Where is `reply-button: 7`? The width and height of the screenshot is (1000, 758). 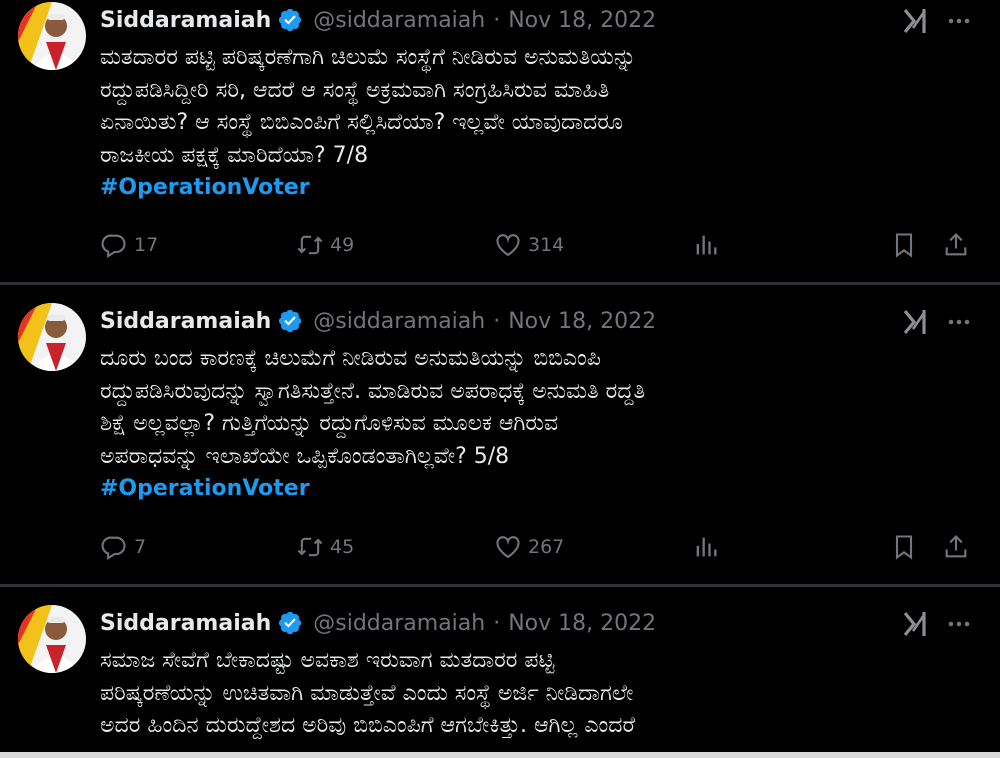
reply-button: 7 is located at coordinates (123, 547).